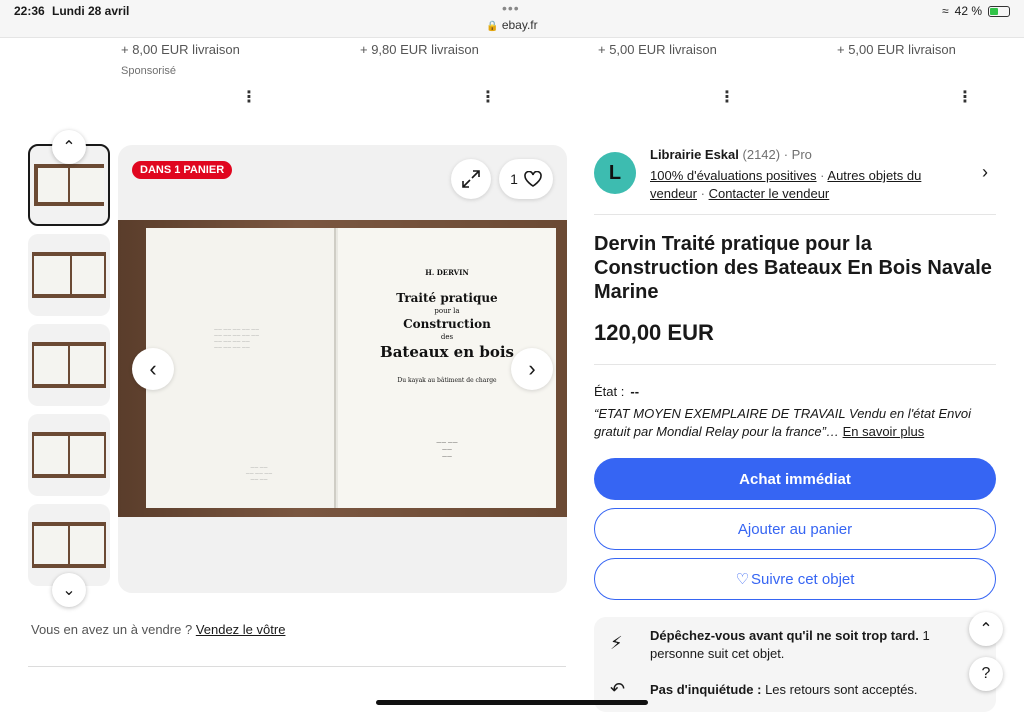  Describe the element at coordinates (29, 11) in the screenshot. I see `status-time: 22:36` at that location.